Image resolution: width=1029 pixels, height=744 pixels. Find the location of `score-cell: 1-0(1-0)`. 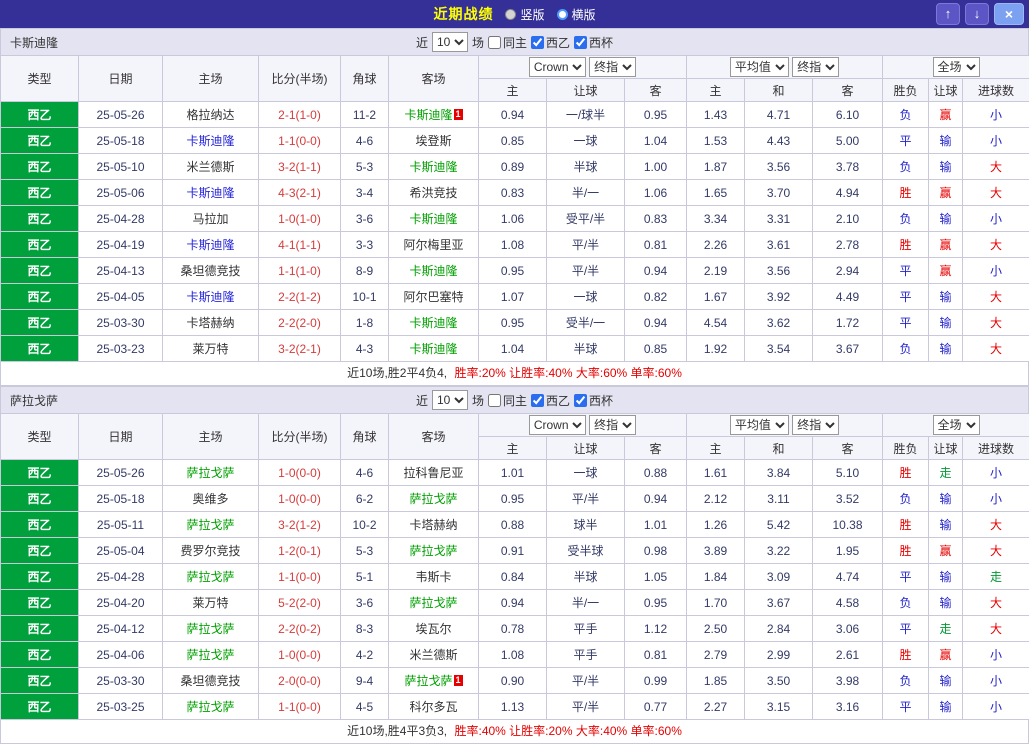

score-cell: 1-0(1-0) is located at coordinates (300, 219).